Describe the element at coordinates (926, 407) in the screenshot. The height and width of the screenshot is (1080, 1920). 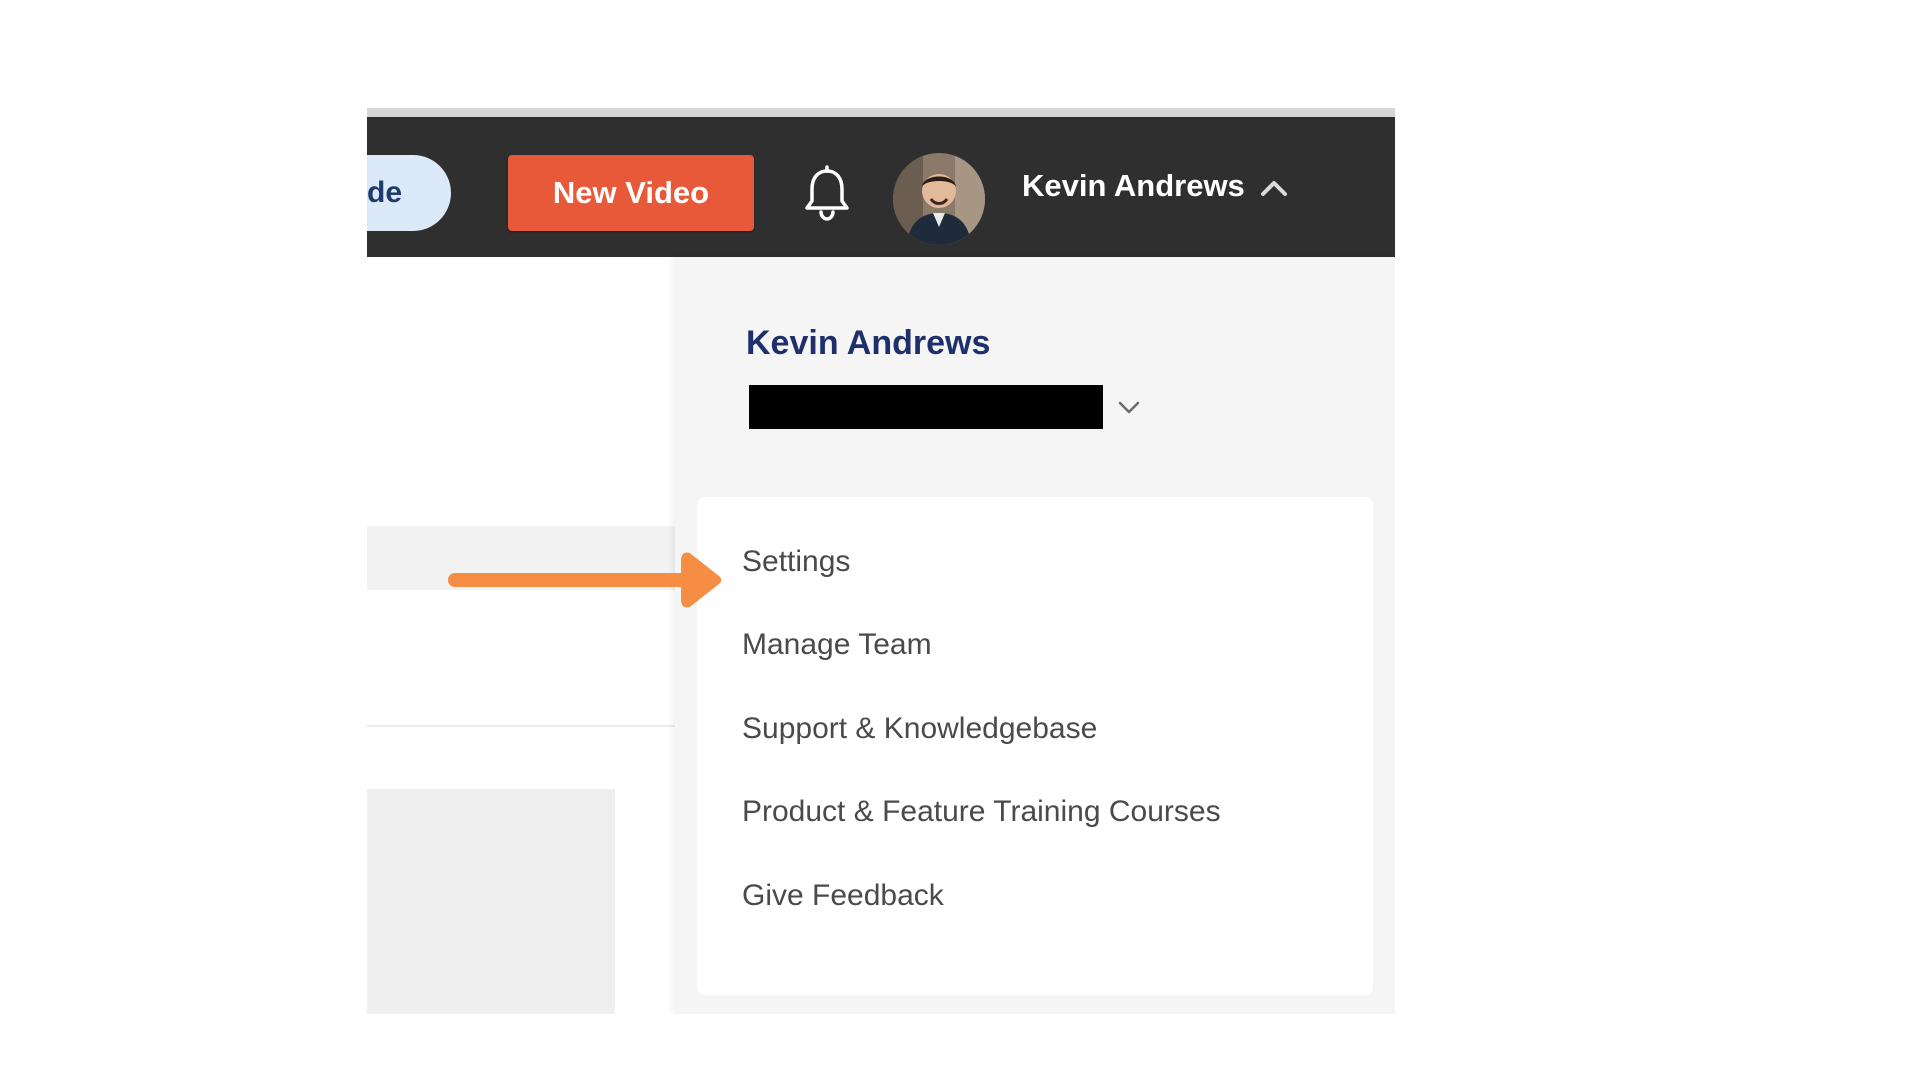
I see `redacted-account-name` at that location.